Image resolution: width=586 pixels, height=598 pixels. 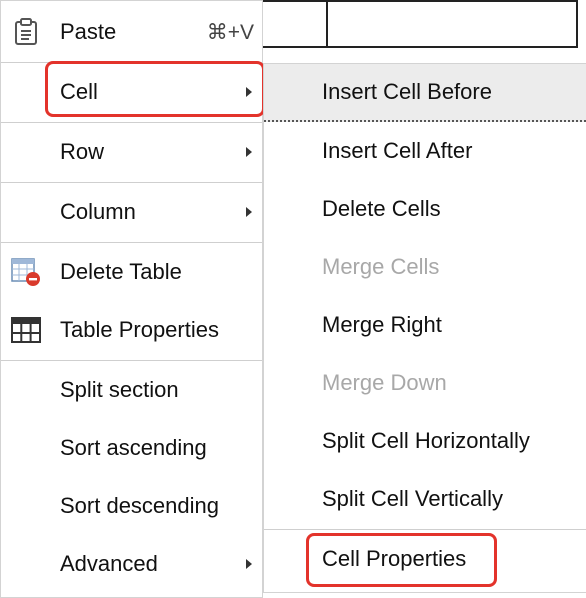 I want to click on submenu-item-label: Merge Down, so click(x=384, y=382).